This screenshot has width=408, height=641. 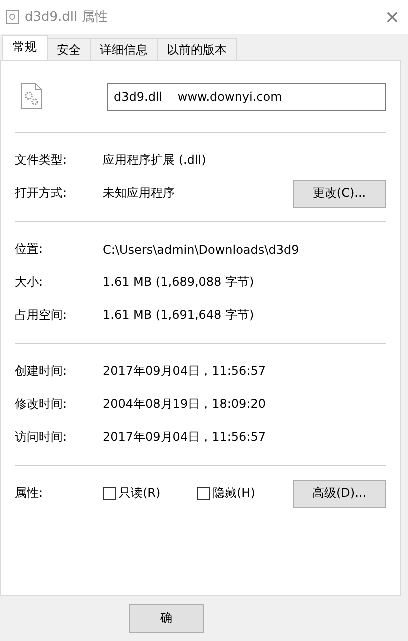 What do you see at coordinates (246, 96) in the screenshot?
I see `file-name-field: d3d9.dll www.downyi.com` at bounding box center [246, 96].